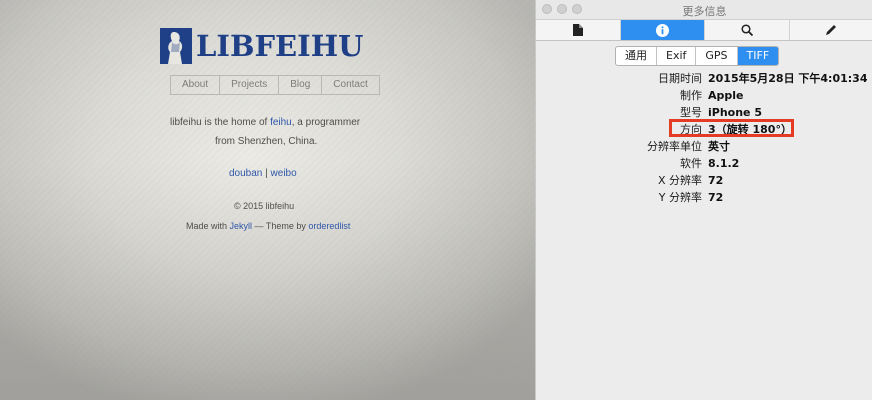 The height and width of the screenshot is (400, 872). Describe the element at coordinates (691, 197) in the screenshot. I see `info-row-y-resolution: Y 分辨率 72` at that location.